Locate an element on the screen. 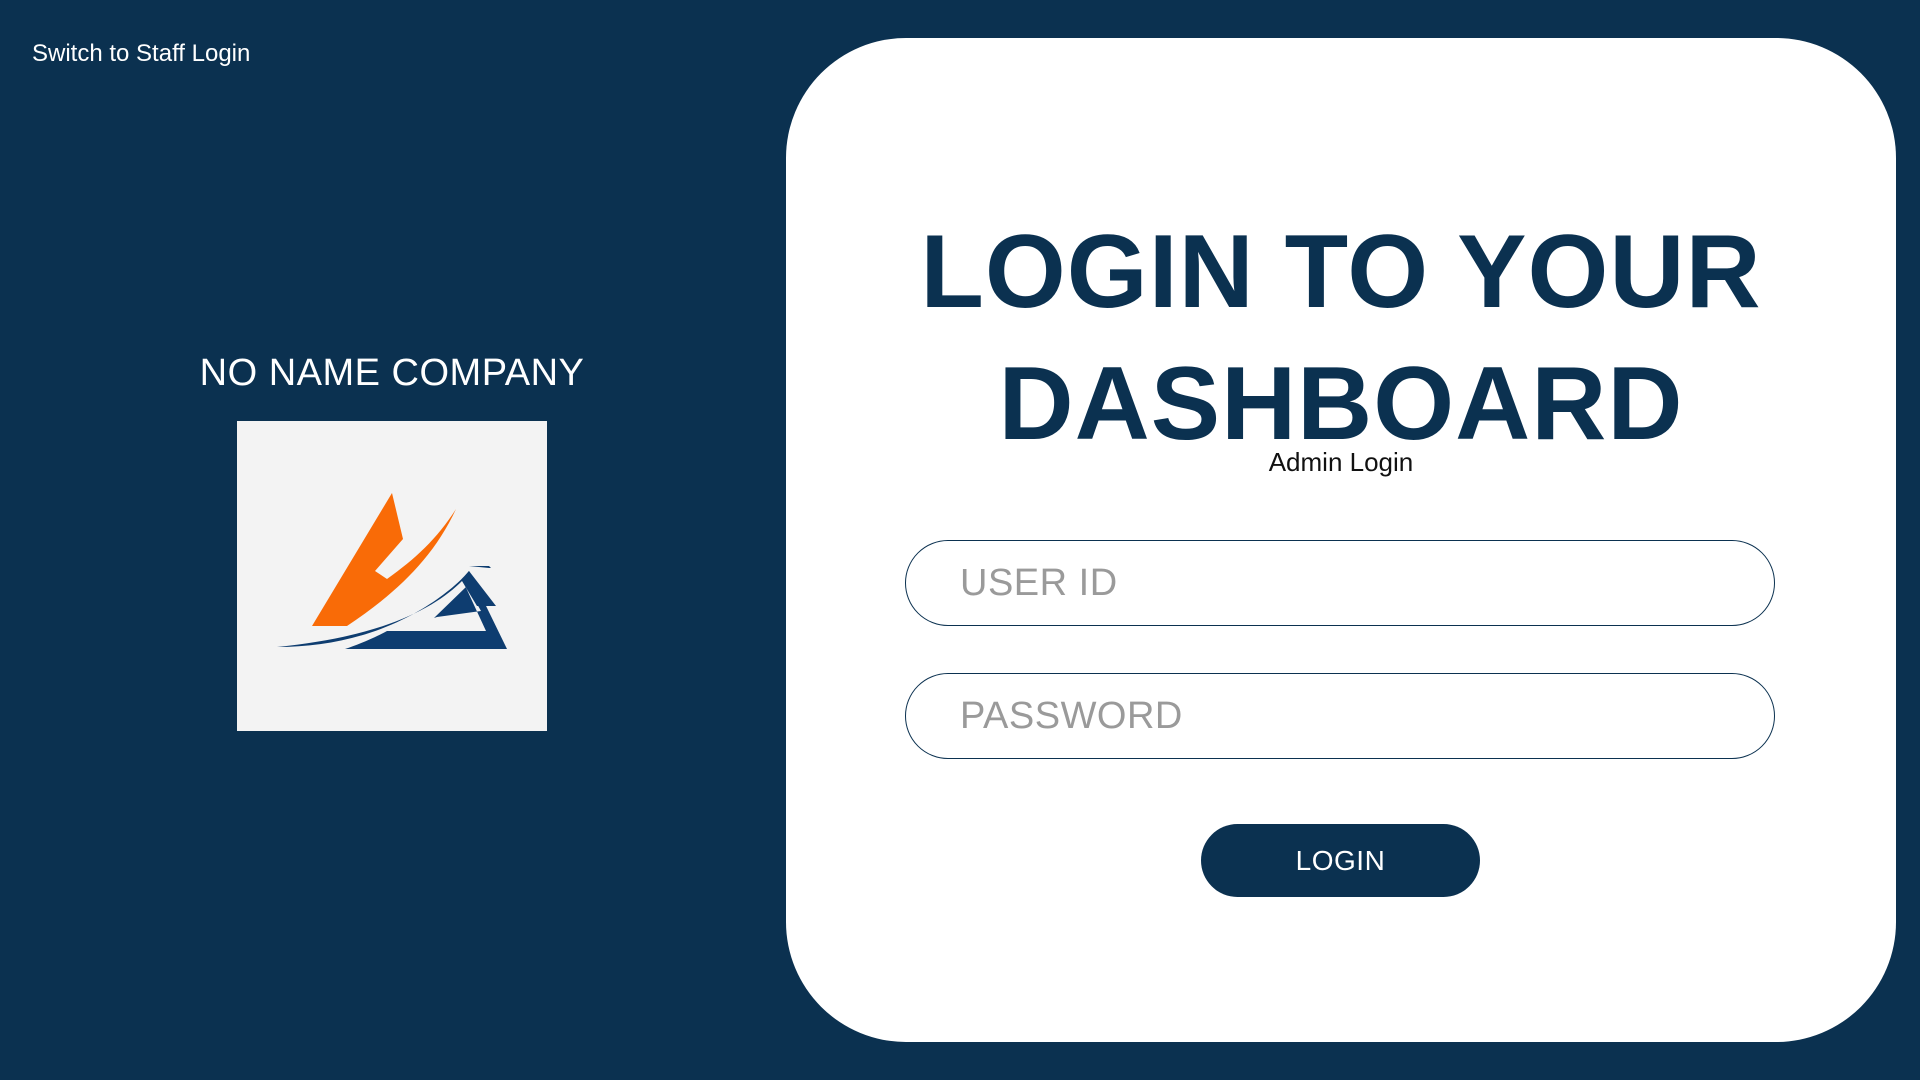 The image size is (1920, 1080). user-id-input is located at coordinates (1340, 583).